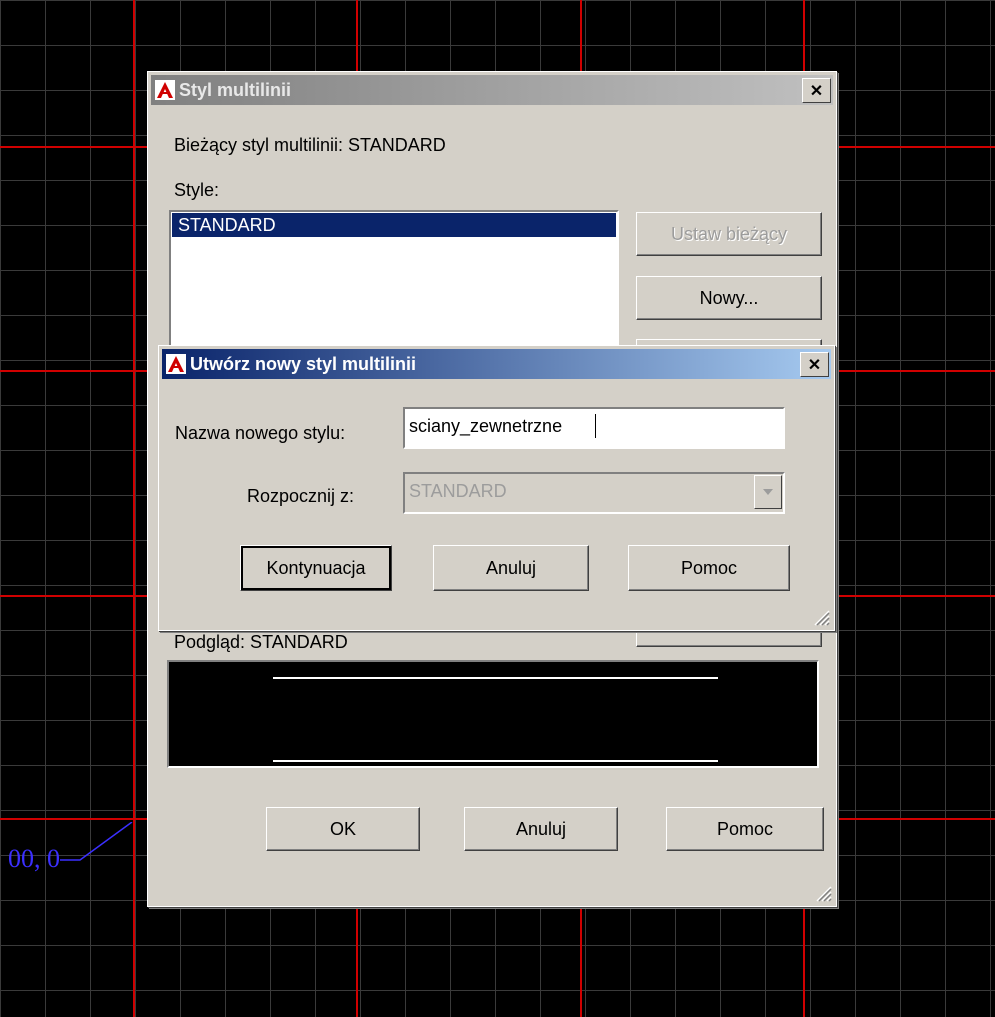  Describe the element at coordinates (492, 90) in the screenshot. I see `dialog-titlebar: Styl multilinii ✕` at that location.